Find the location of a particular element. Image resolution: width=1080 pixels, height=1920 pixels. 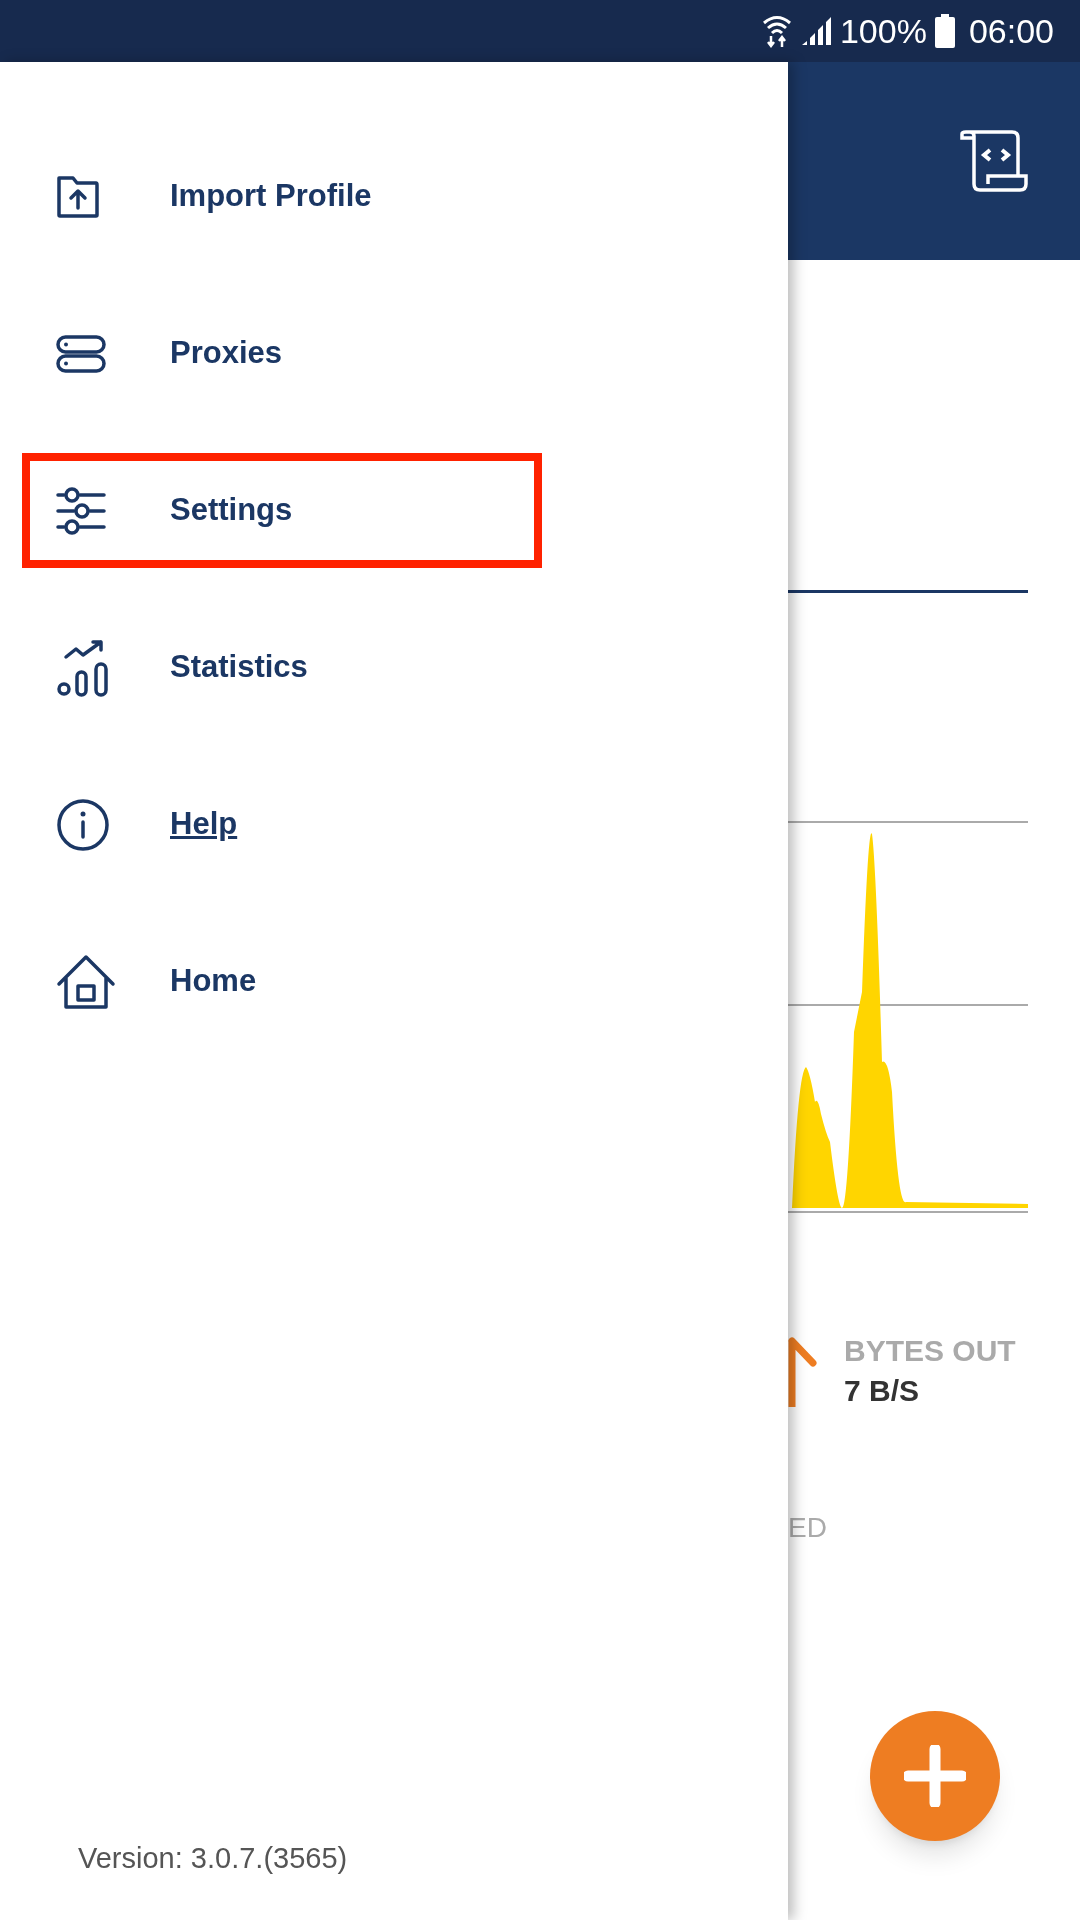

menu-label: Settings is located at coordinates (231, 510).